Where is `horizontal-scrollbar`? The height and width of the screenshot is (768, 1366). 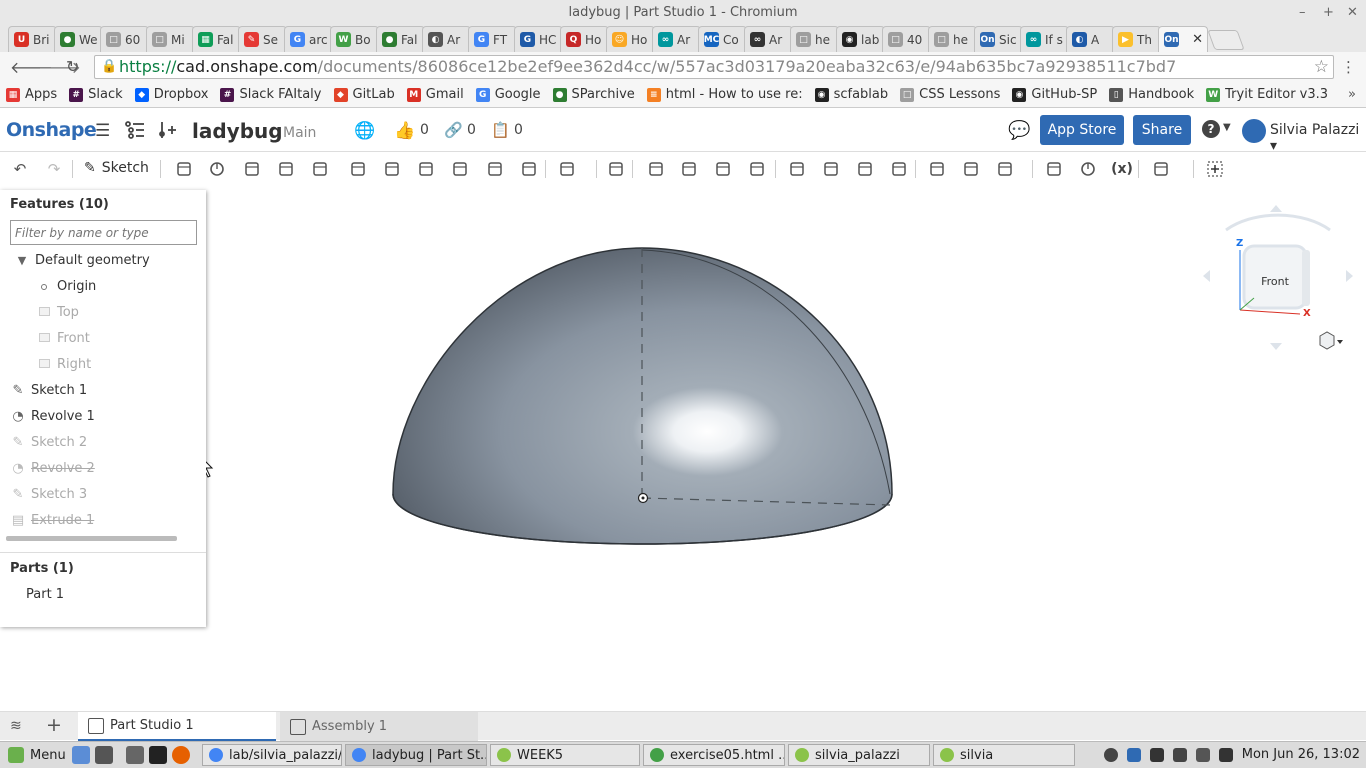 horizontal-scrollbar is located at coordinates (91, 538).